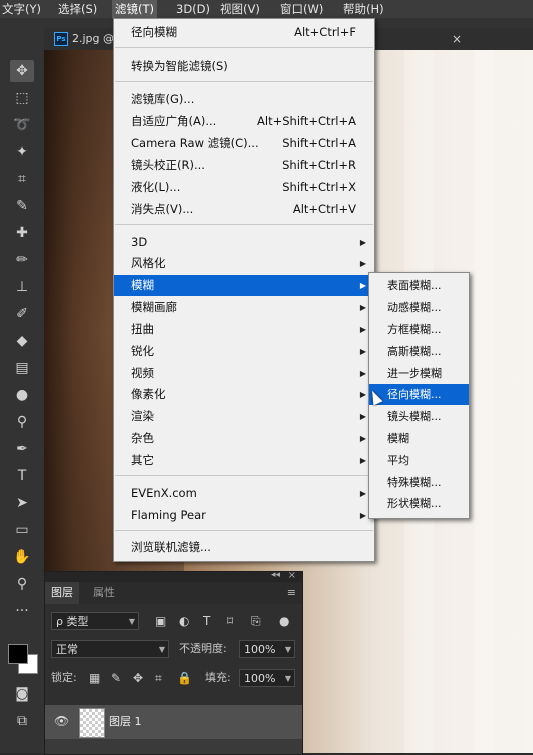 Image resolution: width=533 pixels, height=755 pixels. What do you see at coordinates (22, 71) in the screenshot?
I see `move-icon: ✥` at bounding box center [22, 71].